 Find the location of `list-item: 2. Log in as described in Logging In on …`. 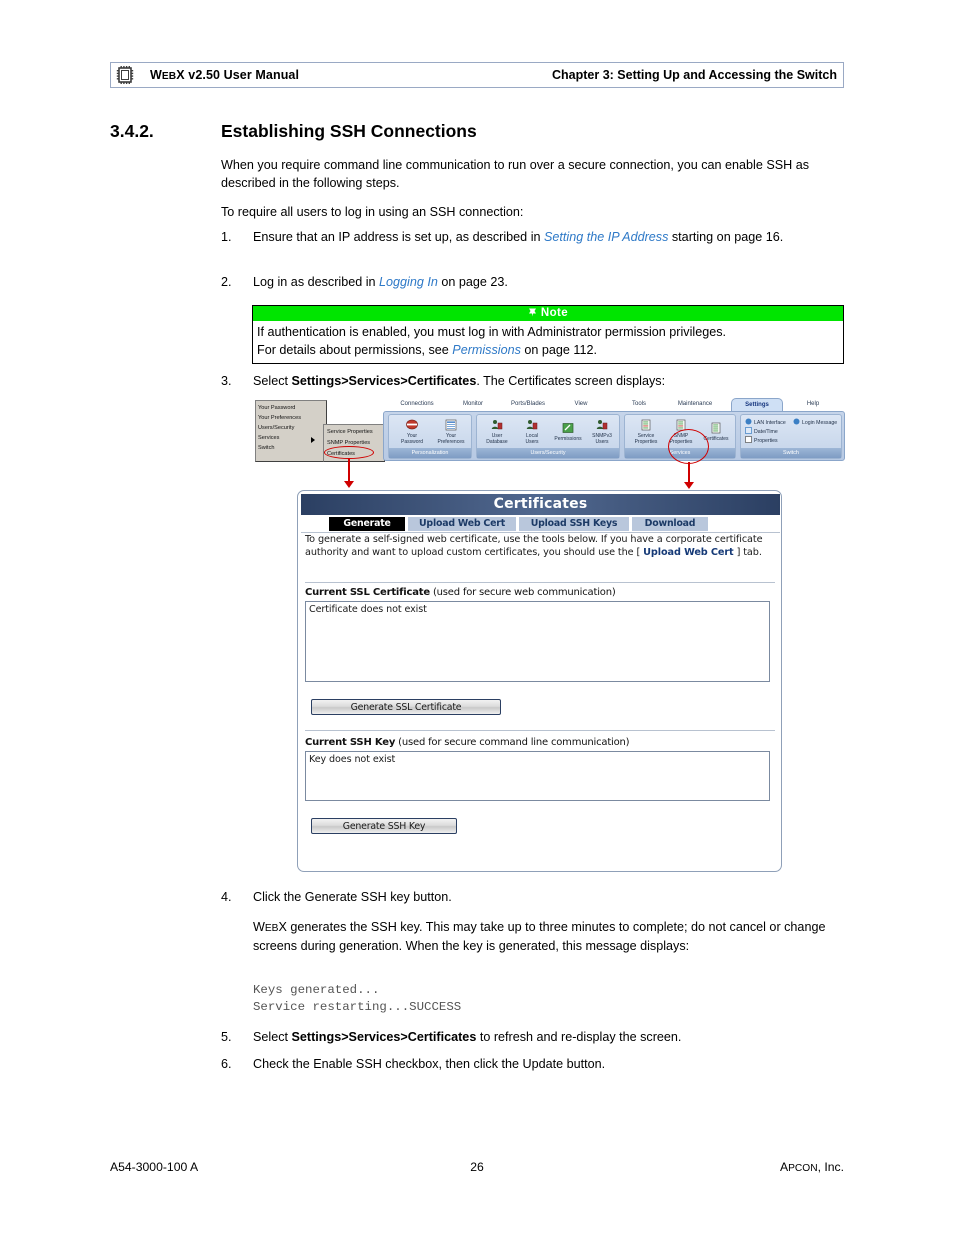

list-item: 2. Log in as described in Logging In on … is located at coordinates (533, 283).